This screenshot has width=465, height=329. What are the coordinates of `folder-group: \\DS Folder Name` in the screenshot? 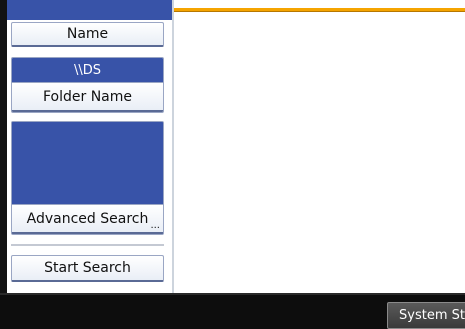 It's located at (87, 85).